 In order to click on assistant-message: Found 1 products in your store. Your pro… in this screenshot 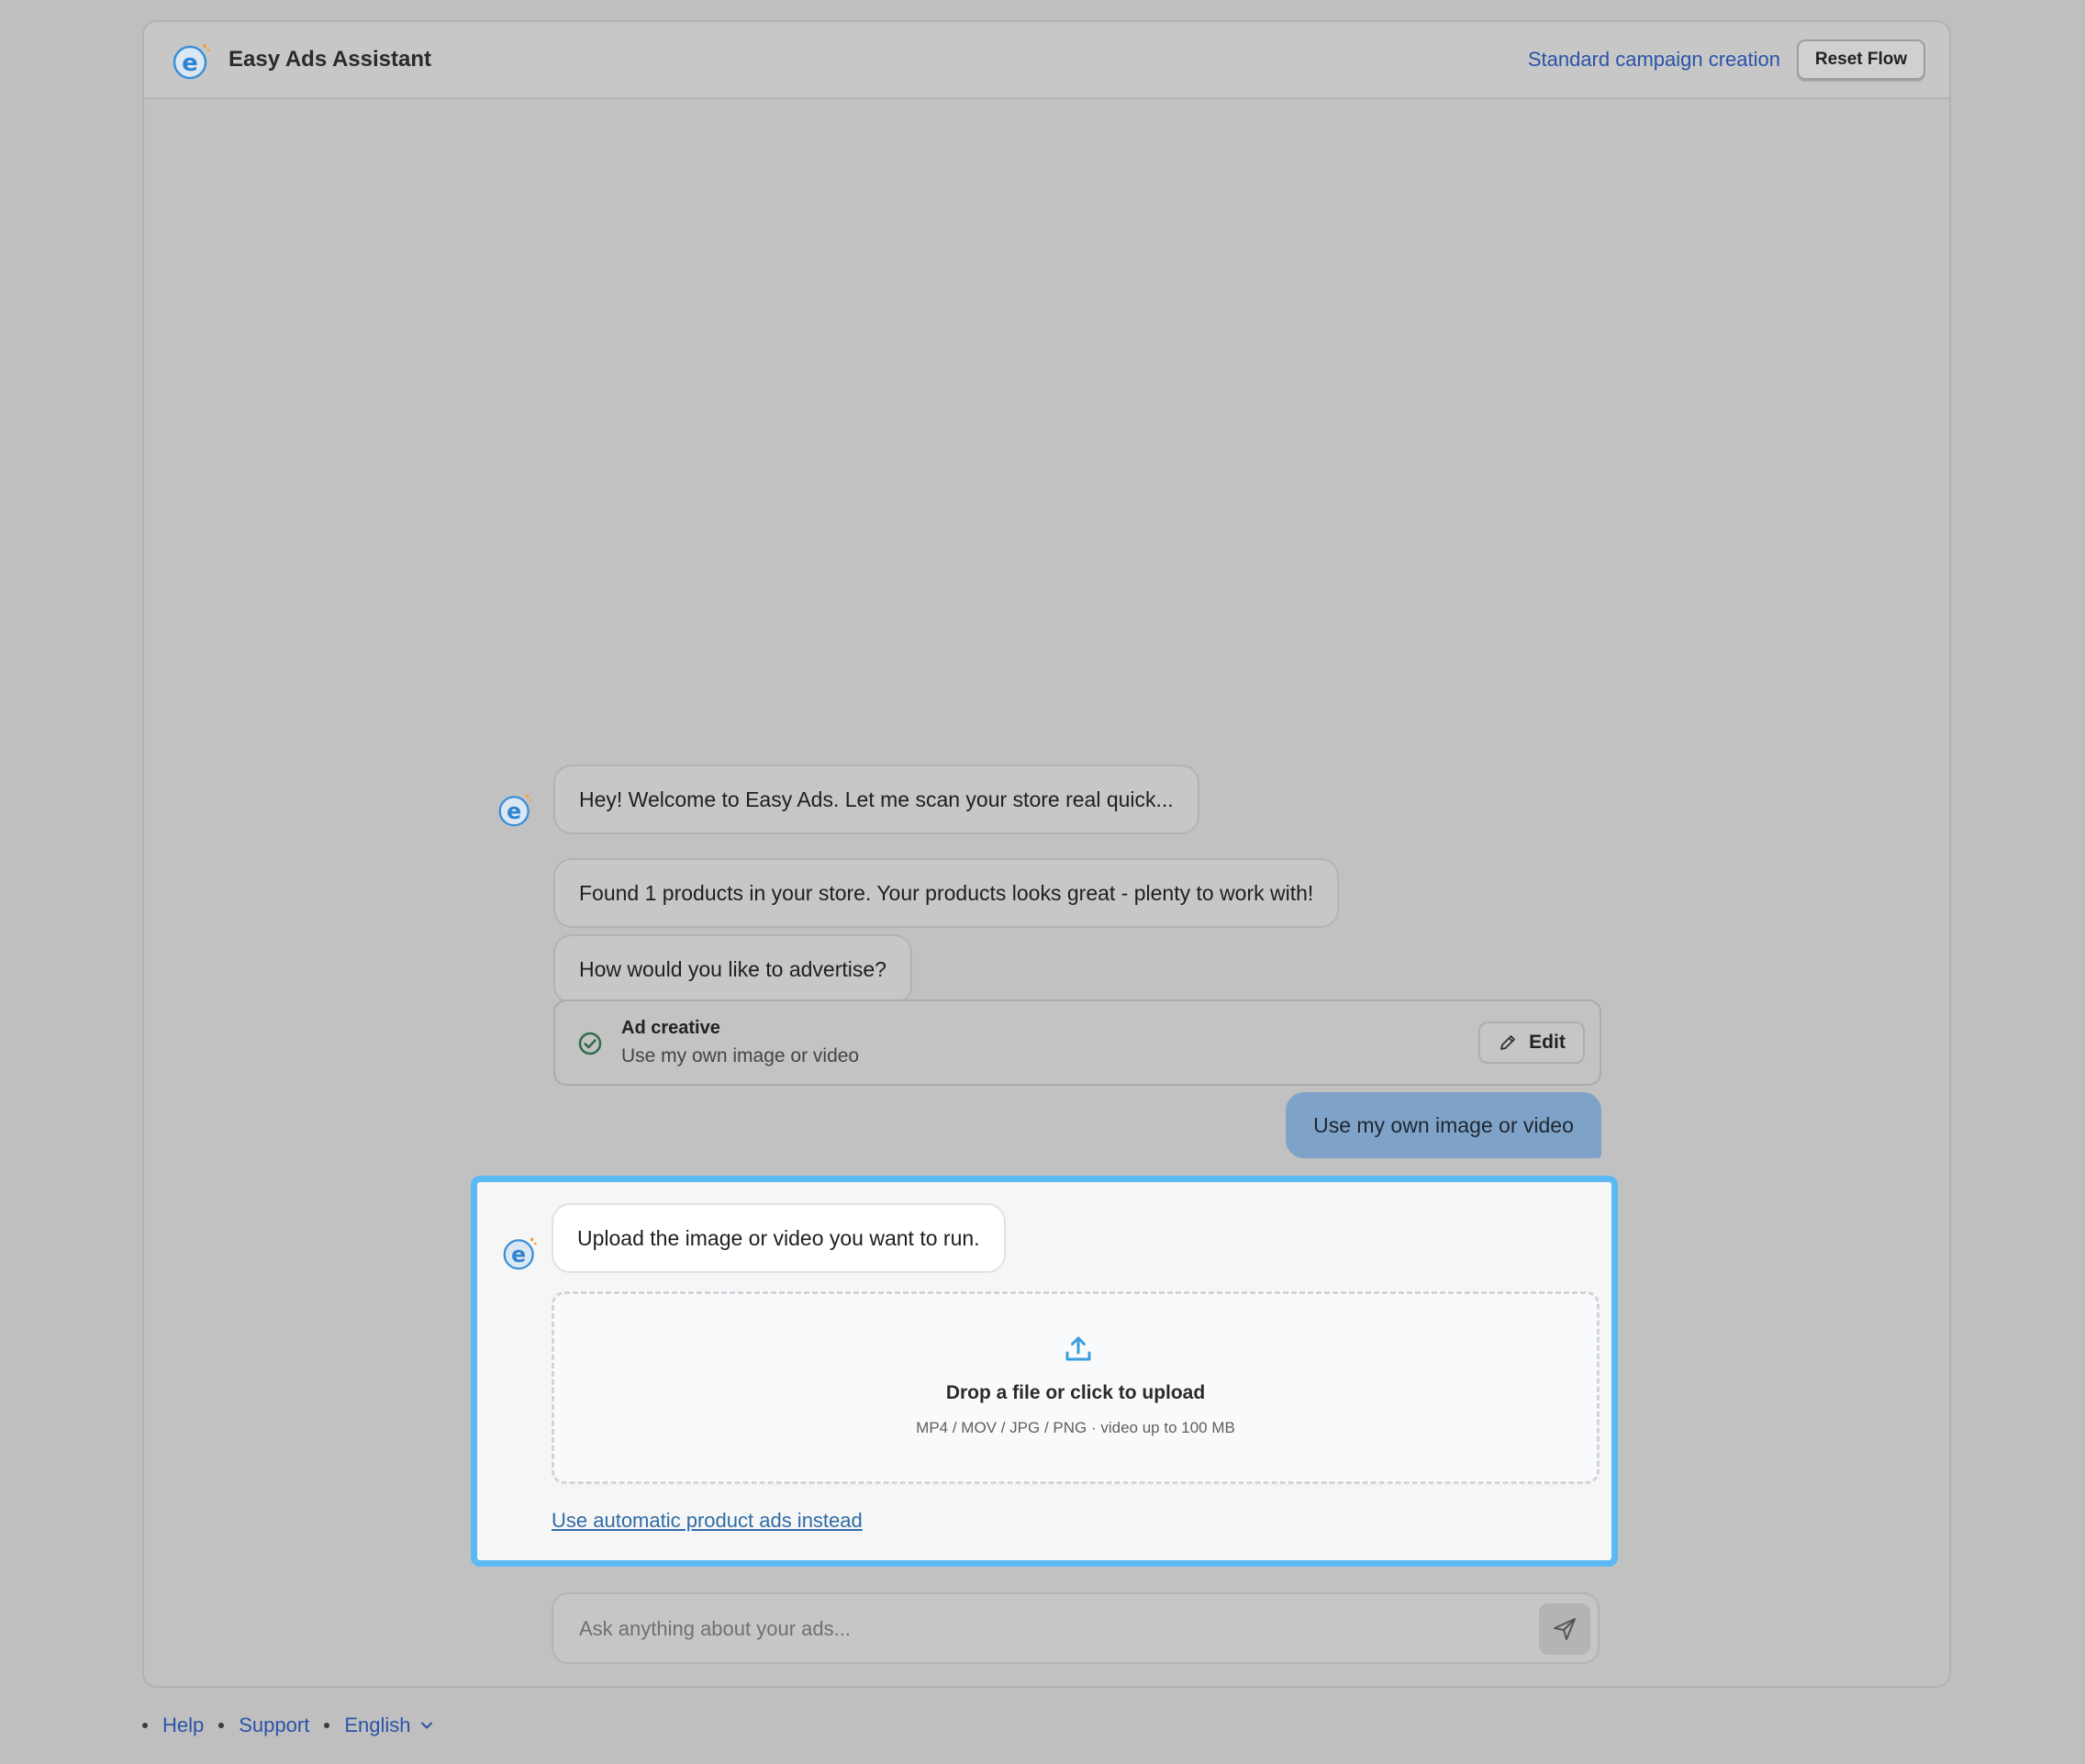, I will do `click(947, 893)`.